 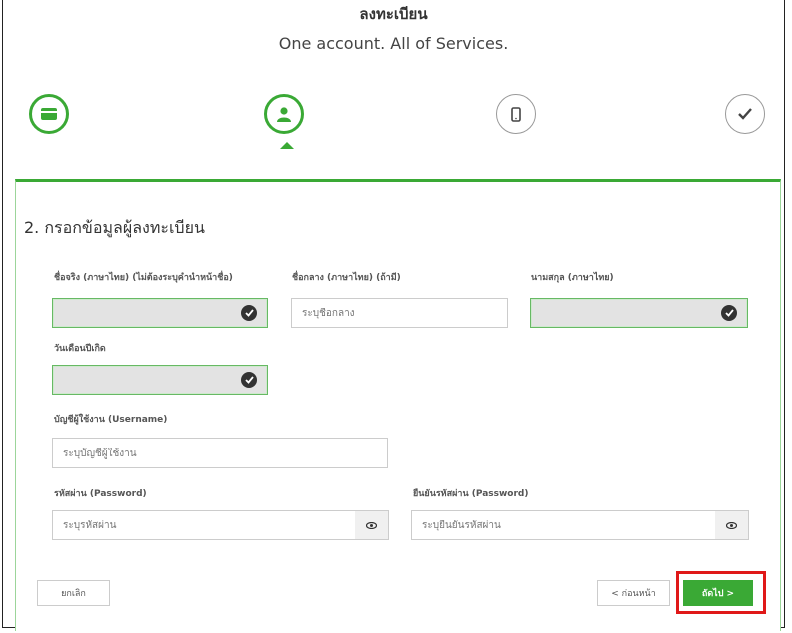 I want to click on step-user-info, so click(x=284, y=114).